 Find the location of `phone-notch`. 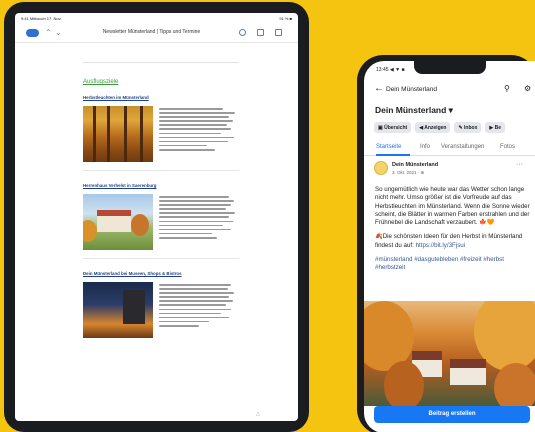

phone-notch is located at coordinates (450, 67).